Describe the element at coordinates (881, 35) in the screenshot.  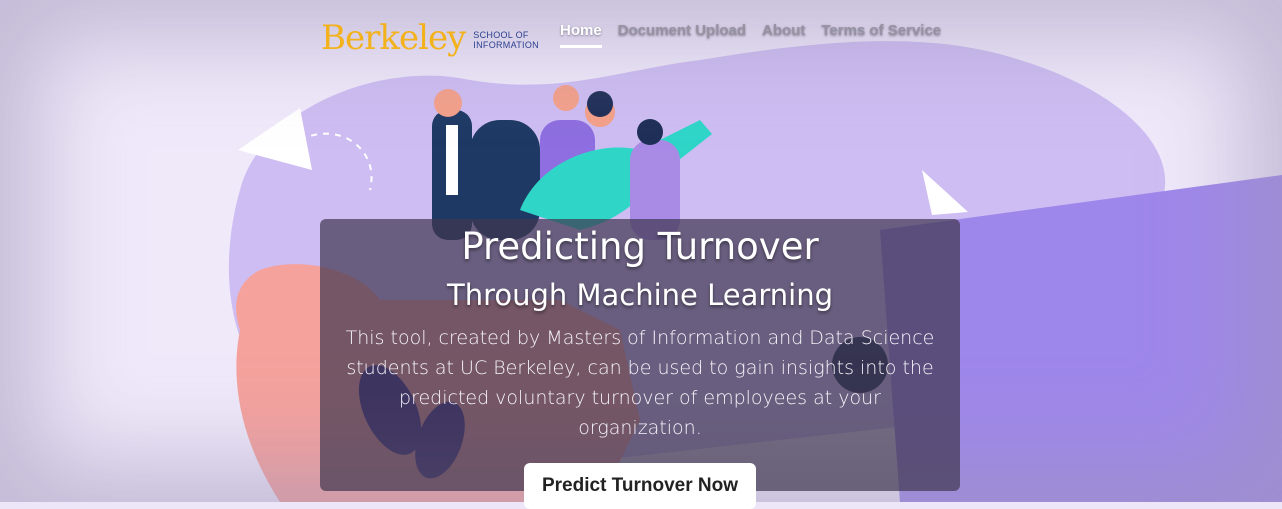
I see `nav-terms-of-service: Terms of Service` at that location.